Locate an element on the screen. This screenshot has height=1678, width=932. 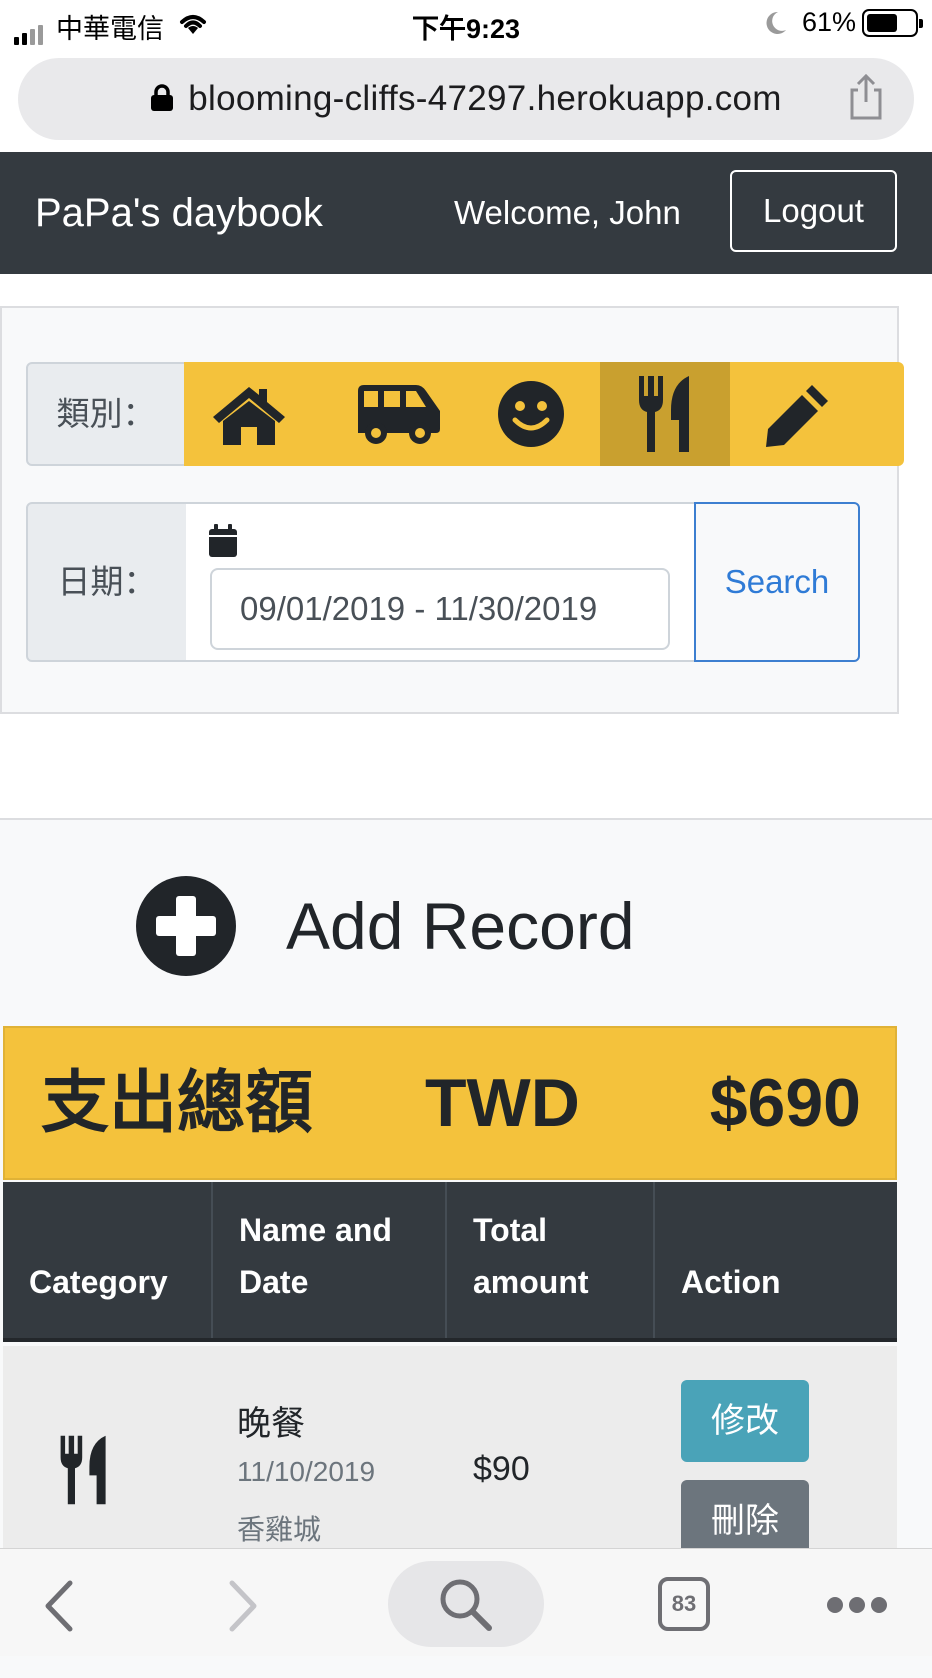
add-record-label: Add Record is located at coordinates (460, 926).